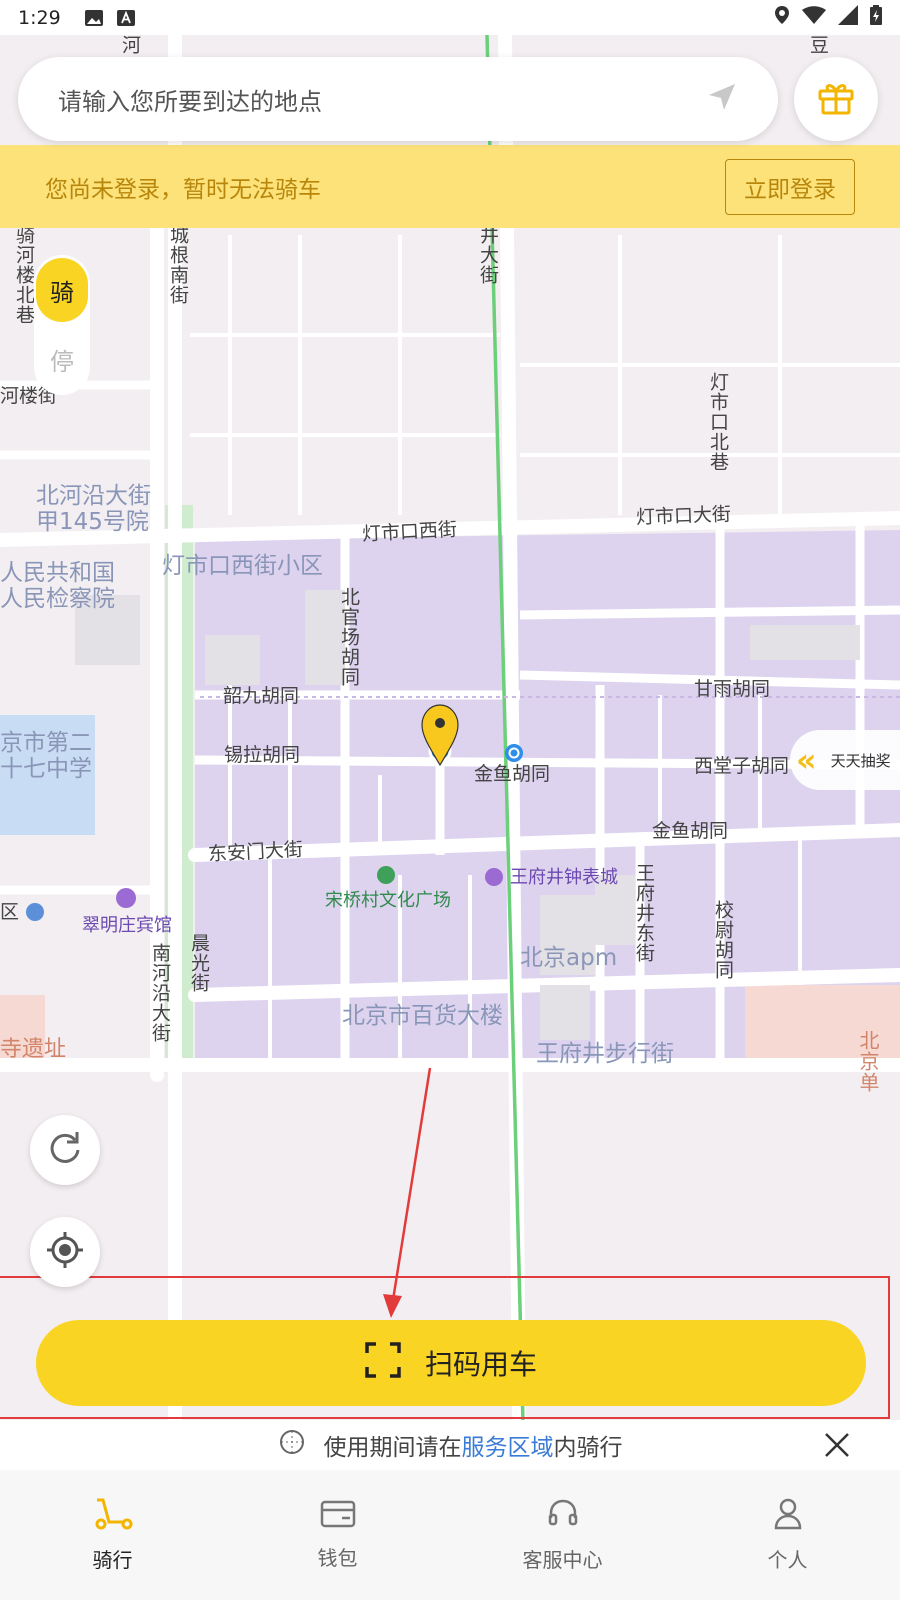 This screenshot has width=900, height=1600. What do you see at coordinates (39, 17) in the screenshot?
I see `status-time: 1:29` at bounding box center [39, 17].